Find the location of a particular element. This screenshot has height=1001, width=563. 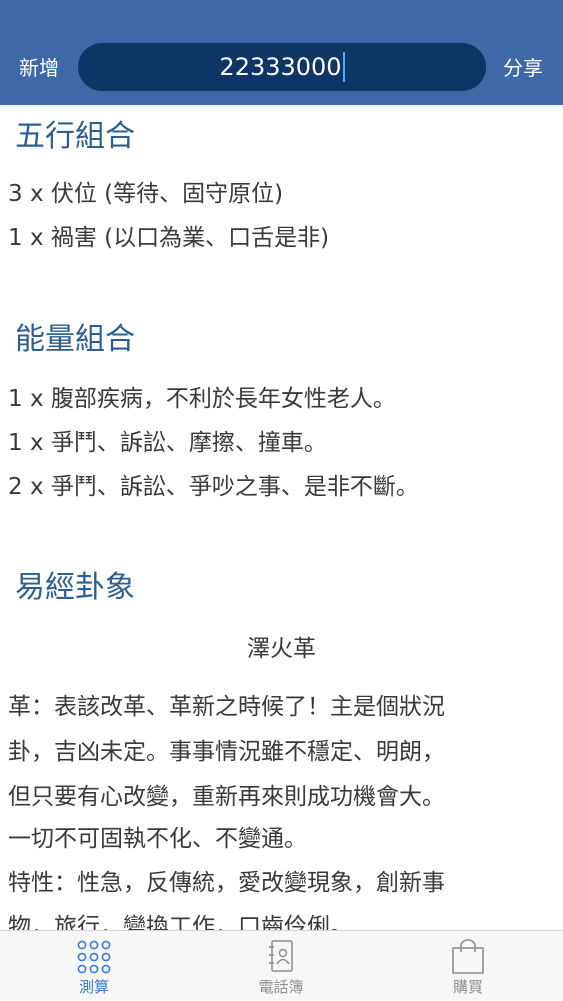

gua-name: 澤火革 is located at coordinates (281, 649).